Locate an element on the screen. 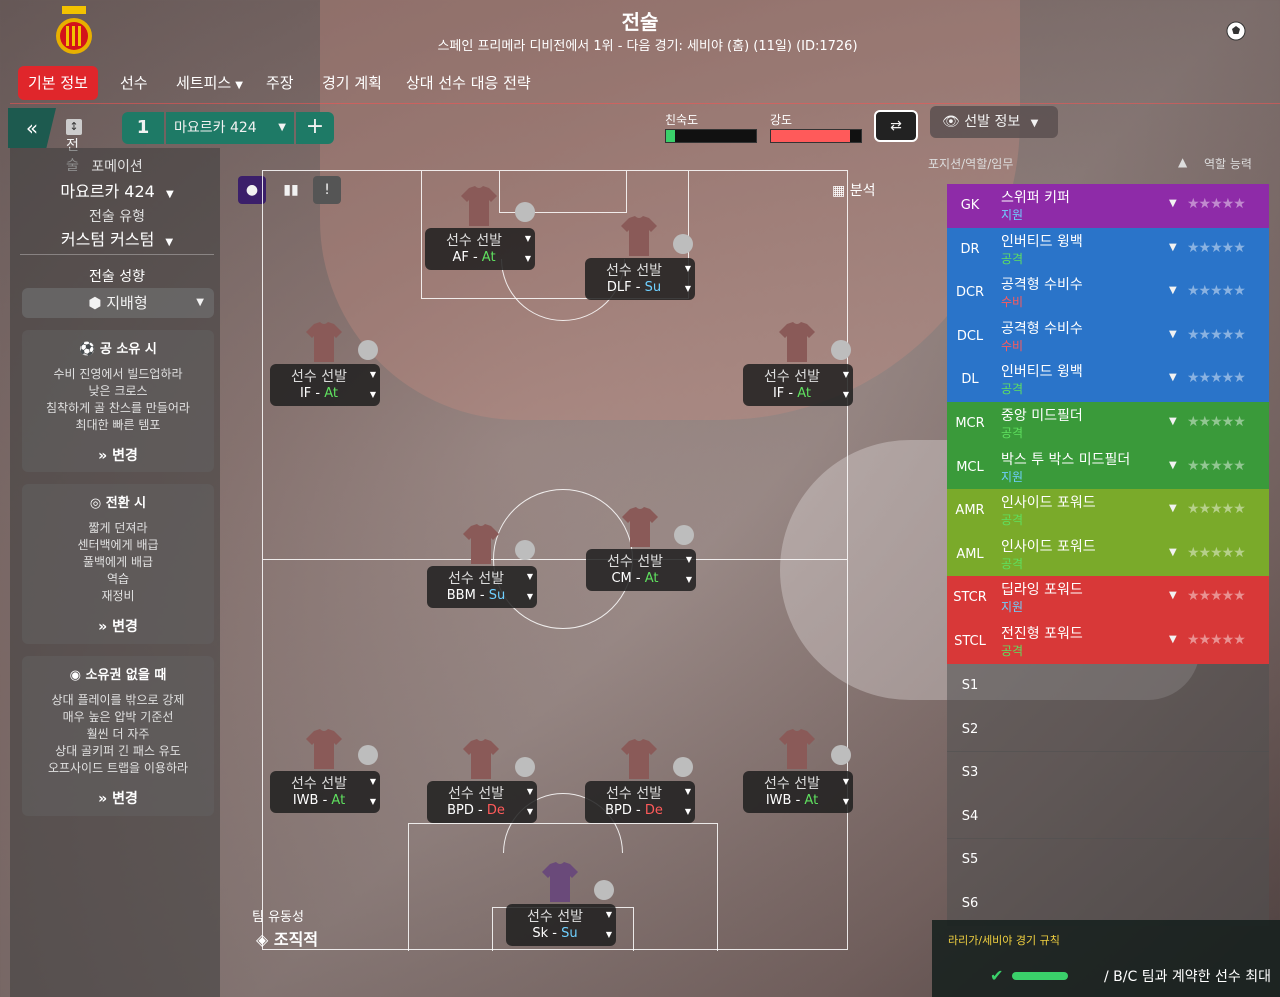 The width and height of the screenshot is (1280, 997). tab-overview: 기본 정보 is located at coordinates (58, 83).